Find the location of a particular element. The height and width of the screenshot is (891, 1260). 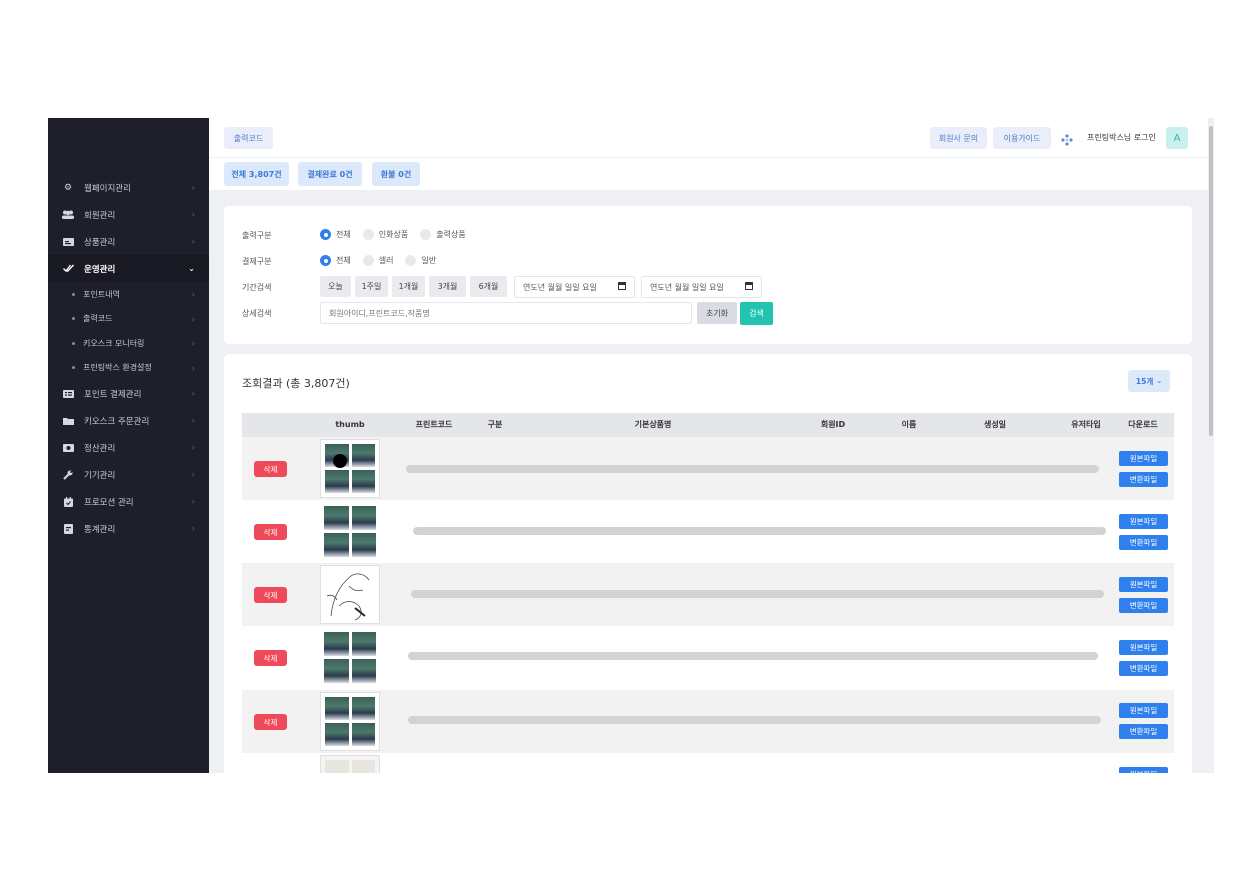

sidebar-item-label: 프로모션 관리 is located at coordinates (109, 502).